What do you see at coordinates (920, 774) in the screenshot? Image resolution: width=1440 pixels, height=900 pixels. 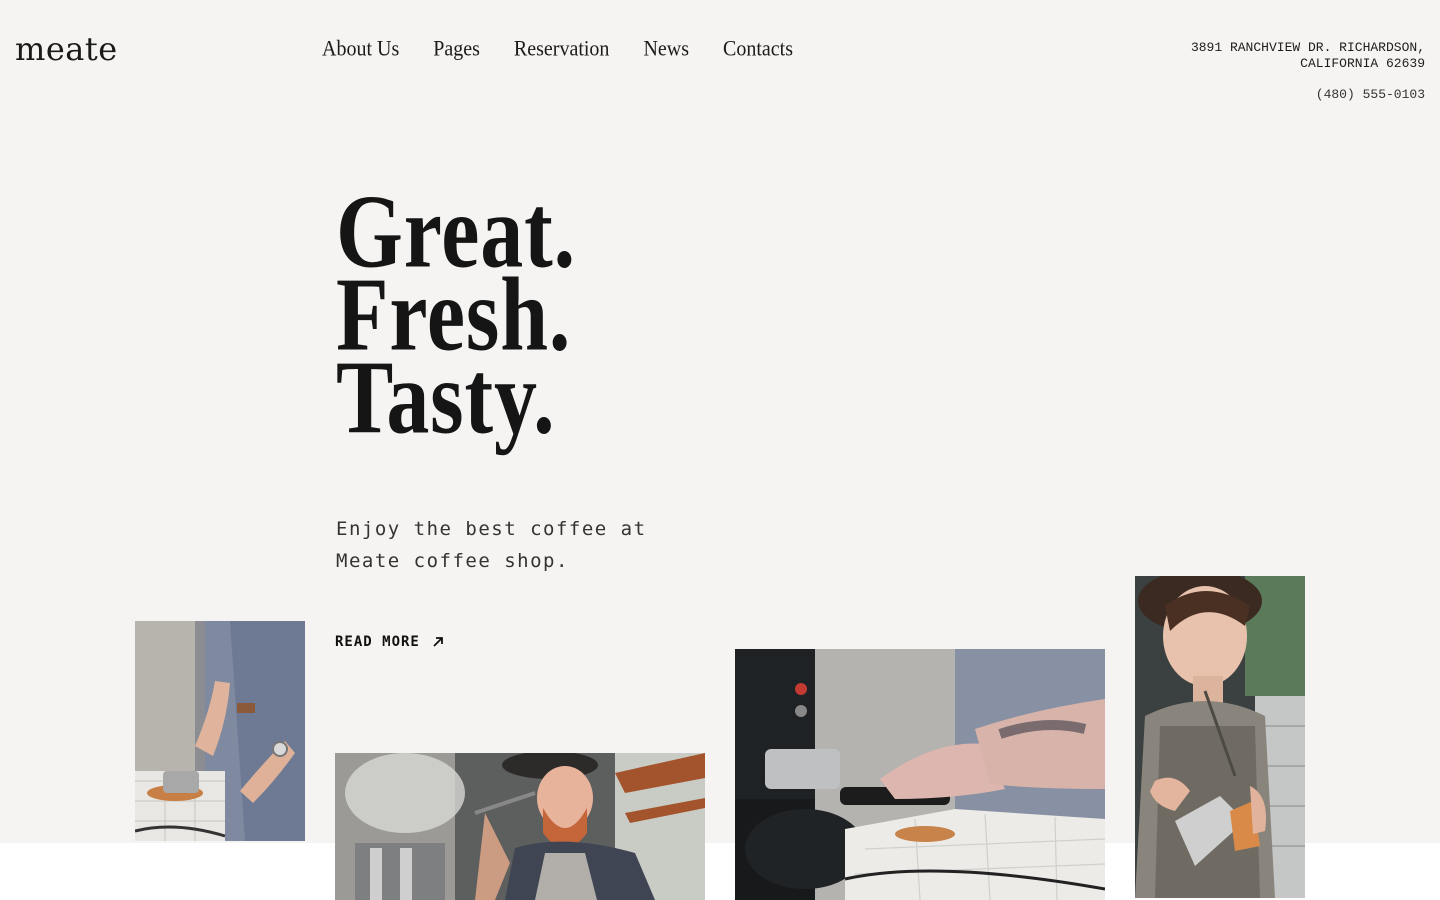 I see `coffee-grinder-photo` at bounding box center [920, 774].